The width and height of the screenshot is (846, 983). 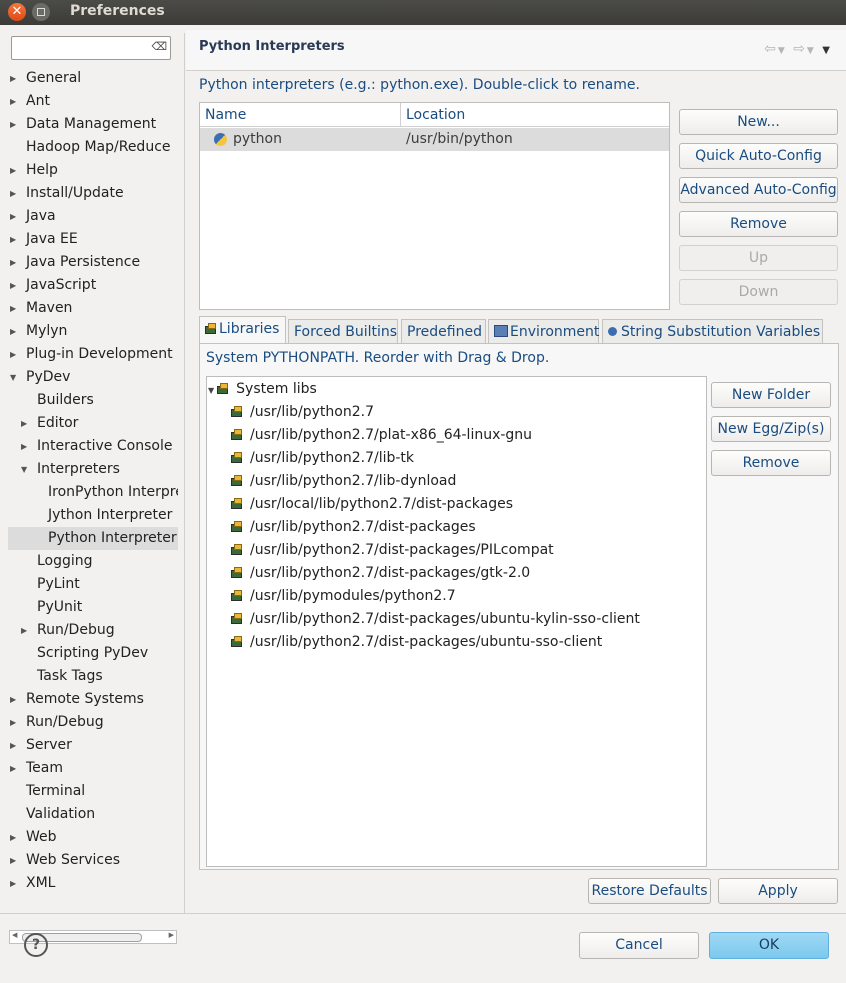 I want to click on library-path-item: /usr/lib/python2.7/plat-x86_64-linux-gnu, so click(x=381, y=435).